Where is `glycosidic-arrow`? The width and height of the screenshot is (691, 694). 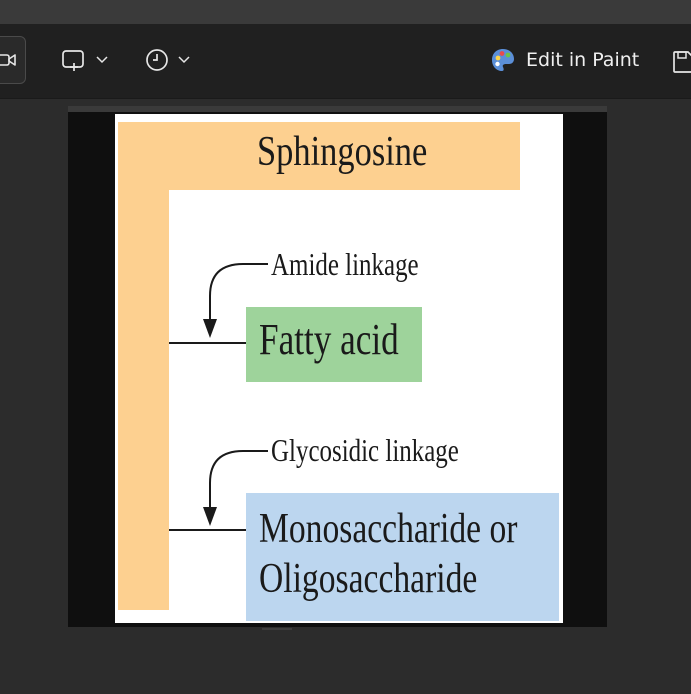
glycosidic-arrow is located at coordinates (238, 480).